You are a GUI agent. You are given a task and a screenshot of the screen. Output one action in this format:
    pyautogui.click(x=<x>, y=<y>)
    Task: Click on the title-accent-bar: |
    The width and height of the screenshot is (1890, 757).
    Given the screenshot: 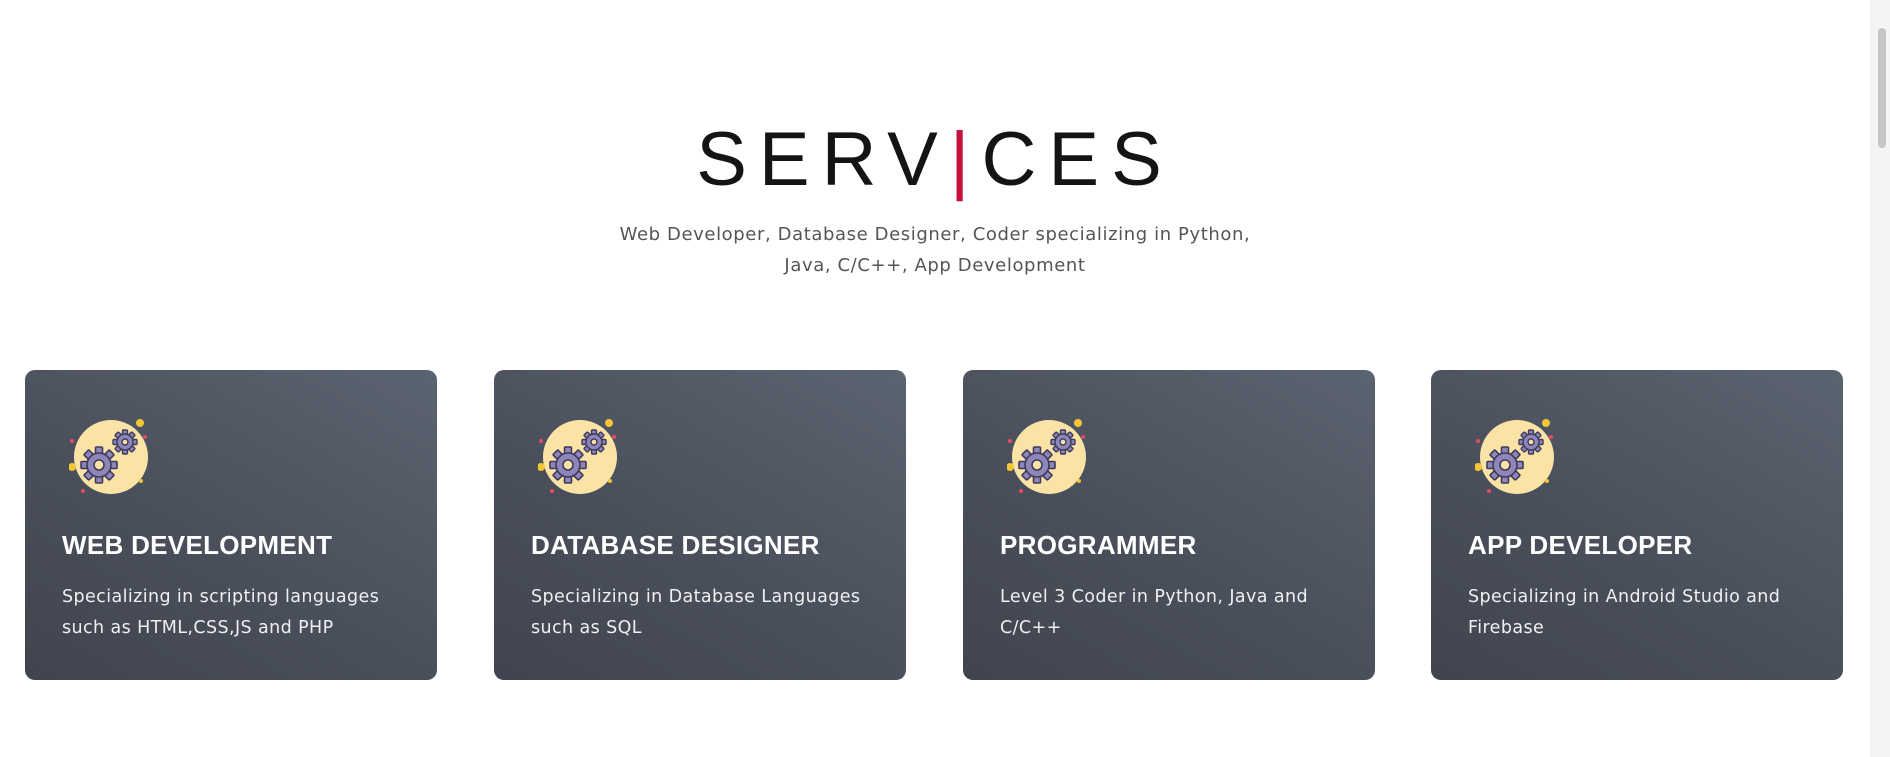 What is the action you would take?
    pyautogui.click(x=965, y=159)
    